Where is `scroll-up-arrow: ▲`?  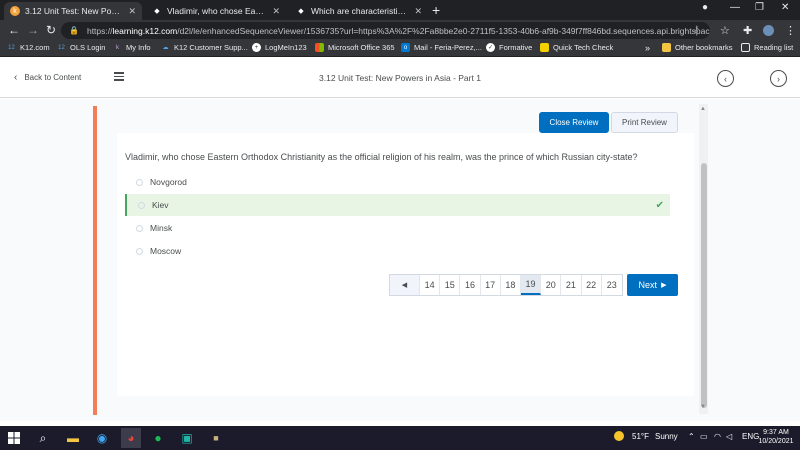
scroll-up-arrow: ▲ is located at coordinates (703, 109).